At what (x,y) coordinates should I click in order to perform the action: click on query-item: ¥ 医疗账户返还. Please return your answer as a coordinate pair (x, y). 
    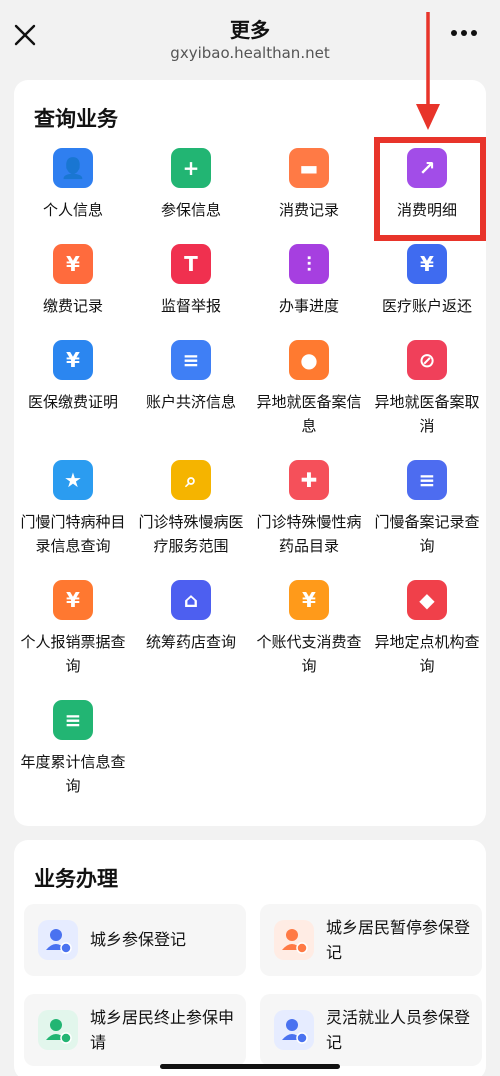
    Looking at the image, I should click on (427, 281).